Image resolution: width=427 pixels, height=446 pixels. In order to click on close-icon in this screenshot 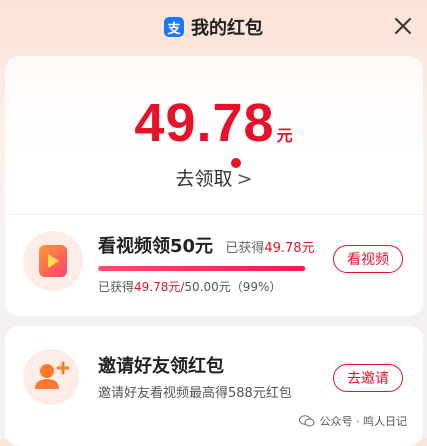, I will do `click(403, 26)`.